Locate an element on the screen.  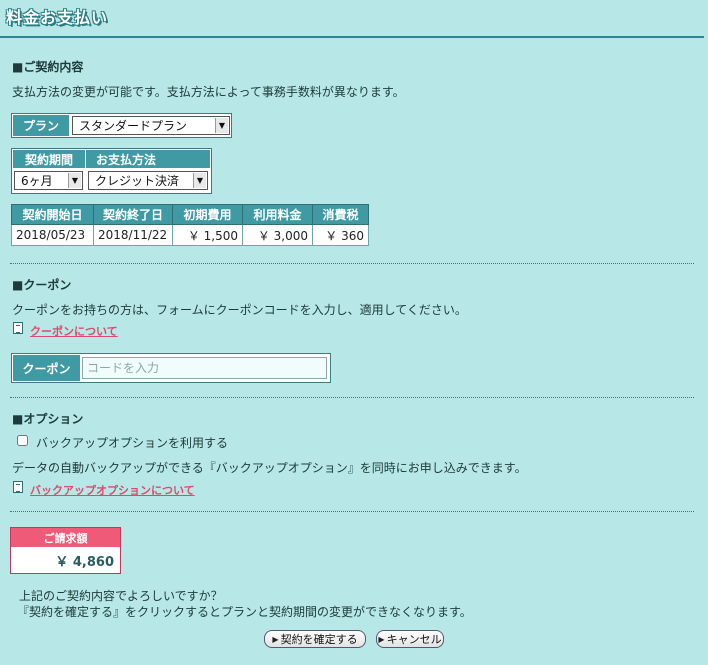
column-header: 契約終了日 is located at coordinates (133, 214).